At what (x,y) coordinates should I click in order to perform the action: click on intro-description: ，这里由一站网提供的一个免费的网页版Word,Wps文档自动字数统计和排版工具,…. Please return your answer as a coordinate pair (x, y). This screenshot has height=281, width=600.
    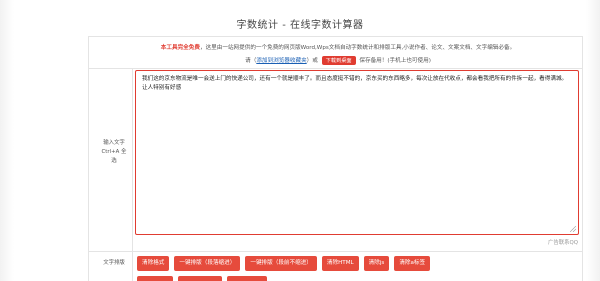
    Looking at the image, I should click on (357, 48).